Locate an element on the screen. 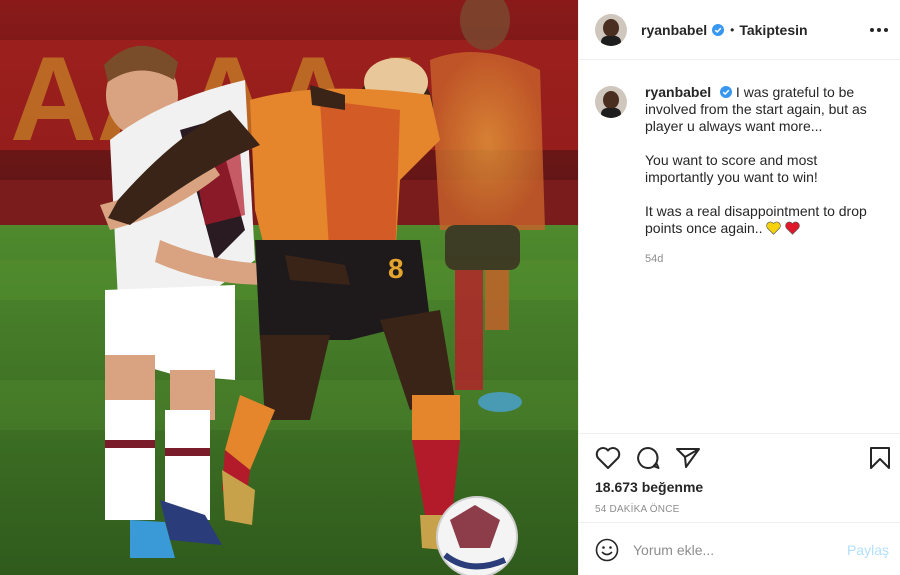 The height and width of the screenshot is (575, 900). action-icons is located at coordinates (648, 458).